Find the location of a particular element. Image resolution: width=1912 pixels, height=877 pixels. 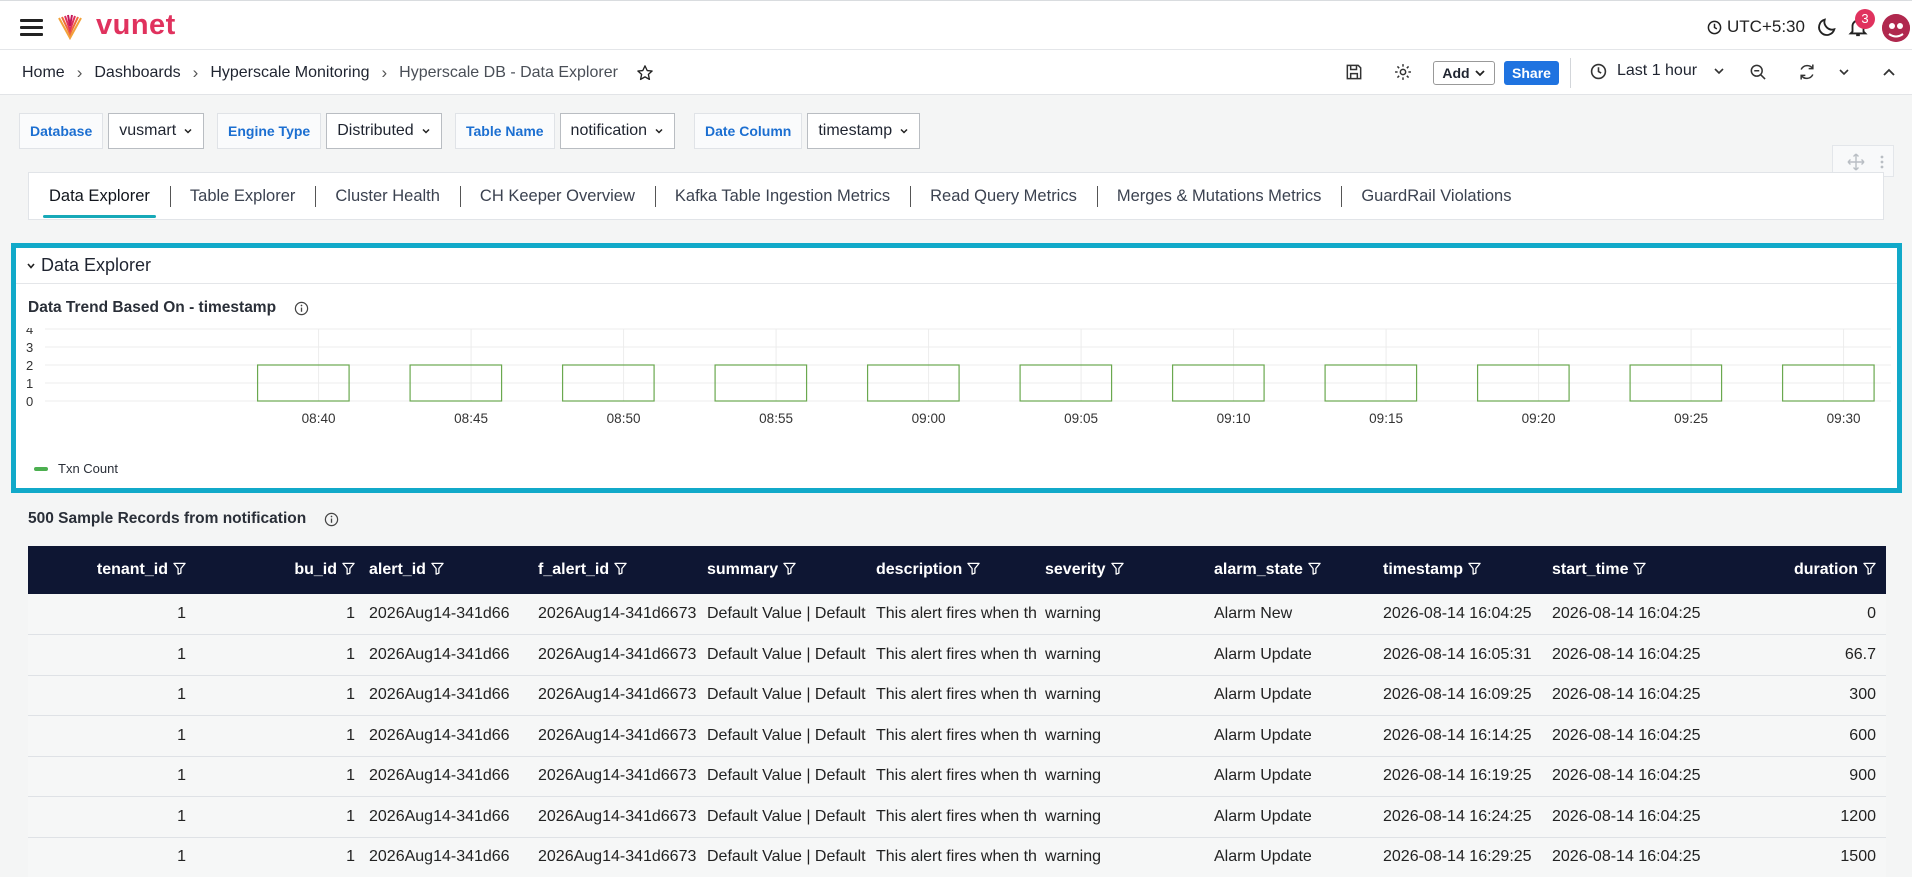

dark-mode-icon is located at coordinates (1827, 27).